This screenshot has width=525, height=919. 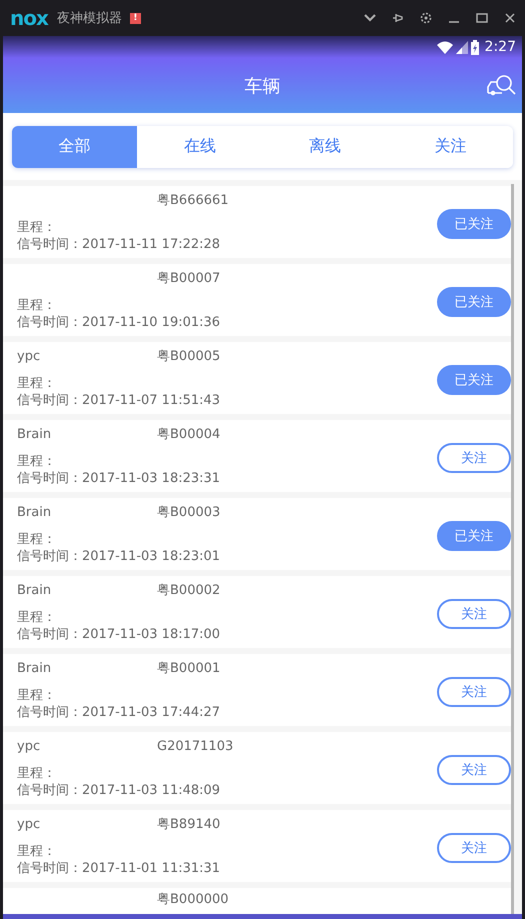 What do you see at coordinates (193, 899) in the screenshot?
I see `plate-number: 粤B000000` at bounding box center [193, 899].